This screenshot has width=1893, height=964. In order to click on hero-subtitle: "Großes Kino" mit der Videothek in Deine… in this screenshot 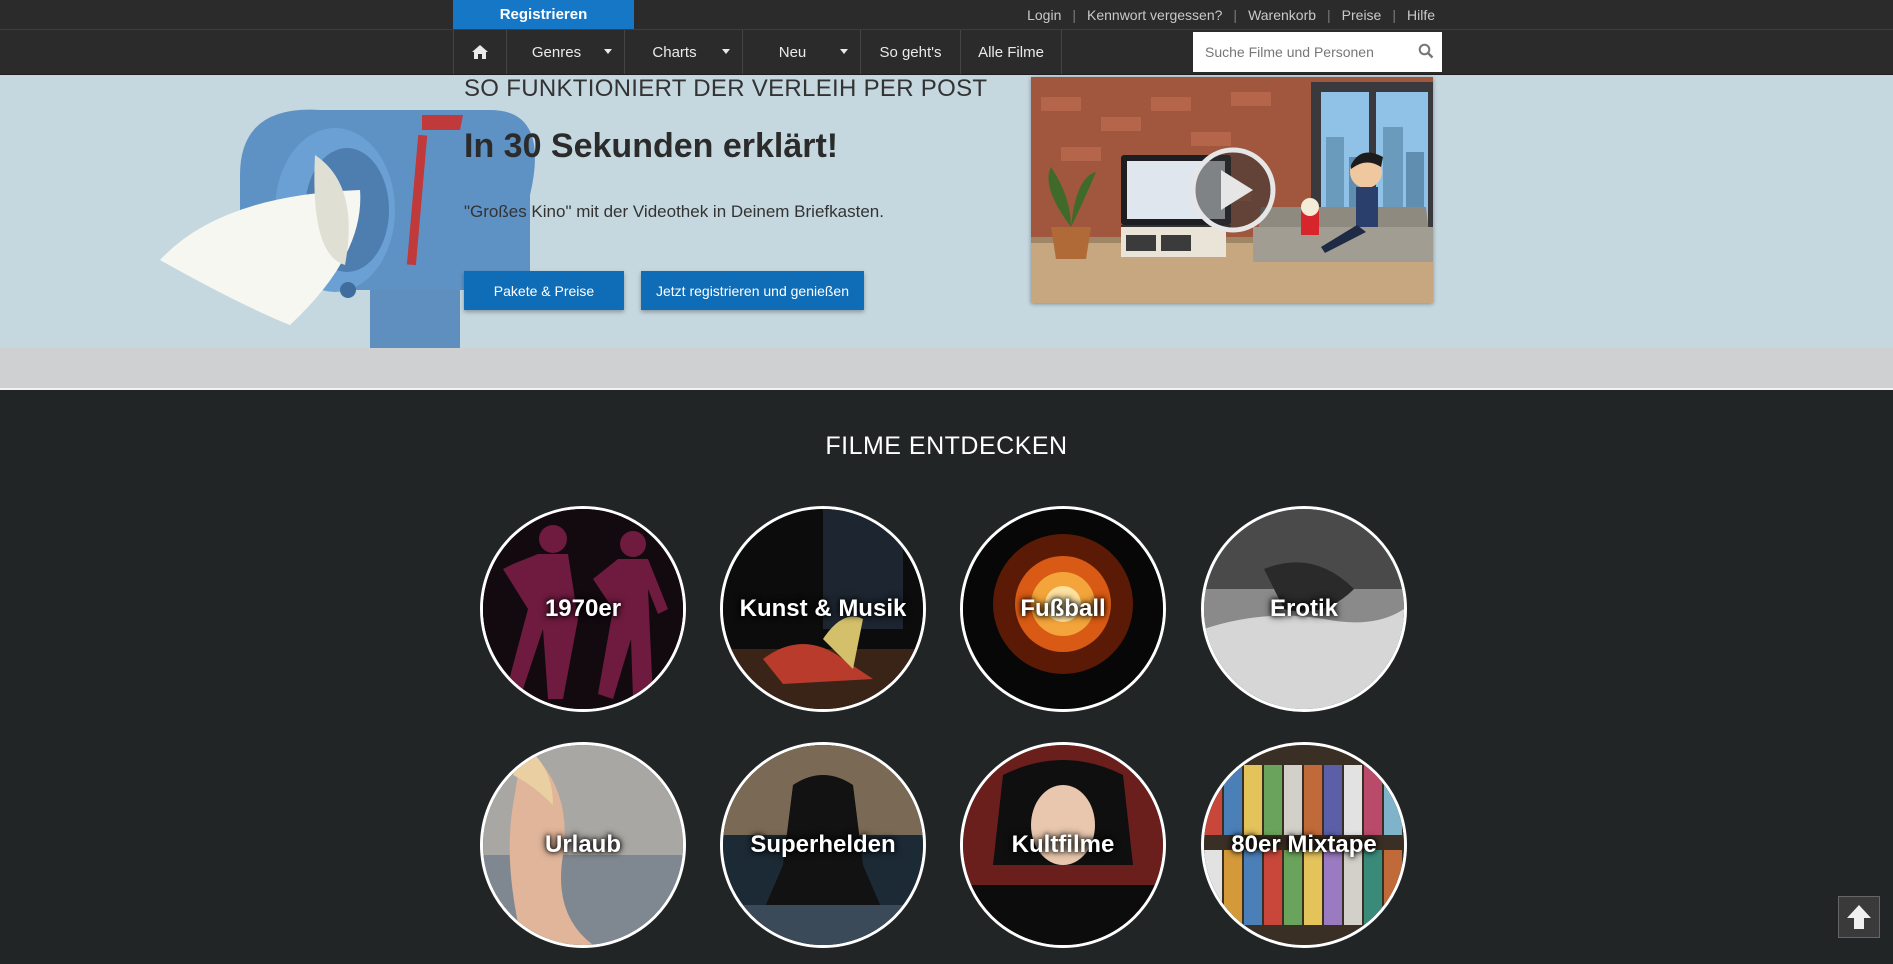, I will do `click(674, 211)`.